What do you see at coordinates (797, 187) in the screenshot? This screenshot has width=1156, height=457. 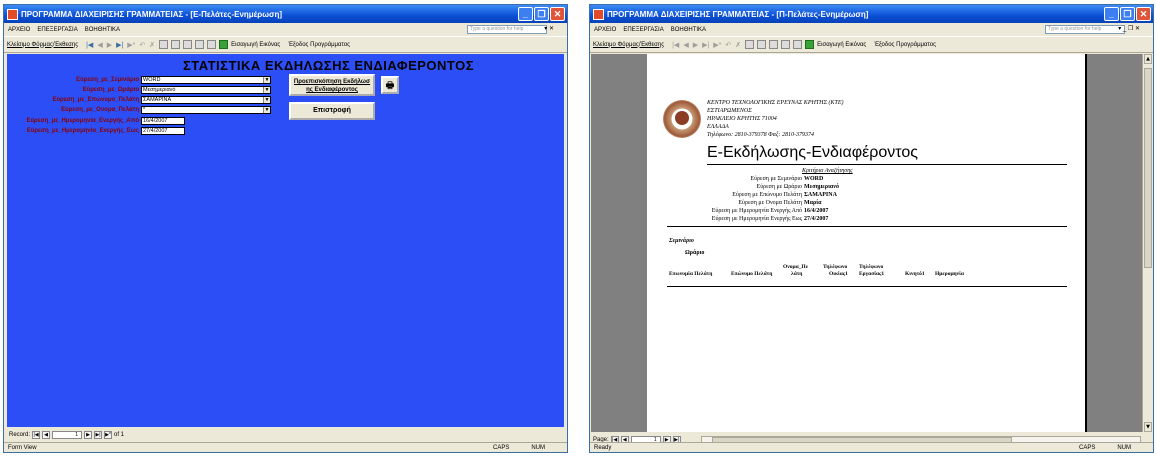 I see `criteria-row: Εύρεση με Ωράριο Μεσημεριανό` at bounding box center [797, 187].